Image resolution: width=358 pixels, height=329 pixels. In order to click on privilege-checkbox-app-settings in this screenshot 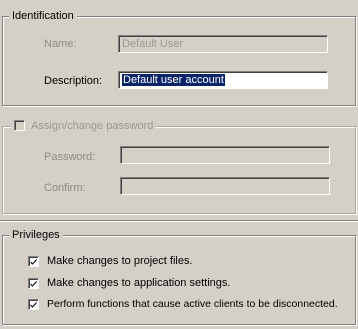, I will do `click(33, 283)`.